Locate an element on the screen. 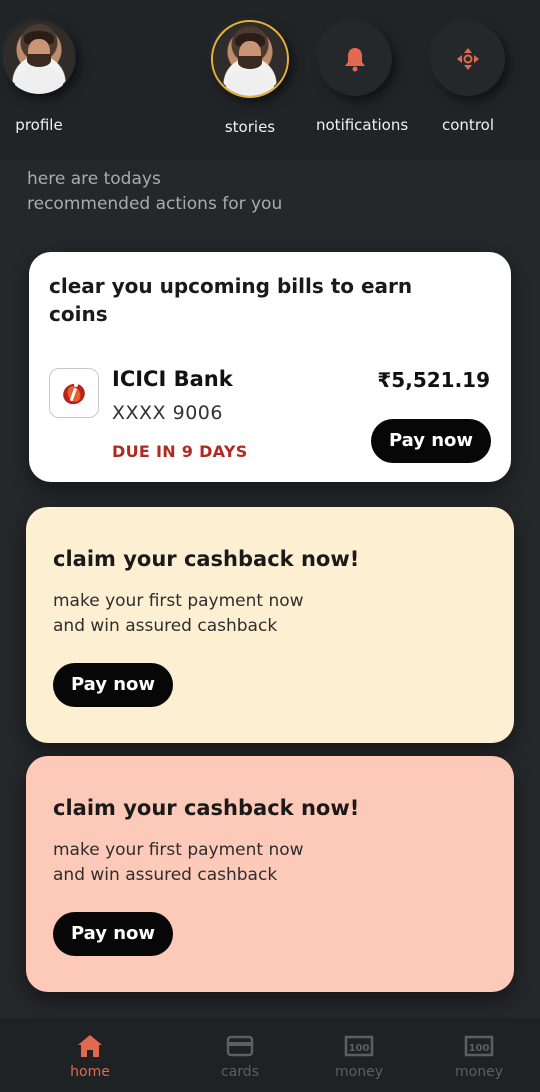 The height and width of the screenshot is (1092, 540). bottom-nav-cards: cards is located at coordinates (240, 1056).